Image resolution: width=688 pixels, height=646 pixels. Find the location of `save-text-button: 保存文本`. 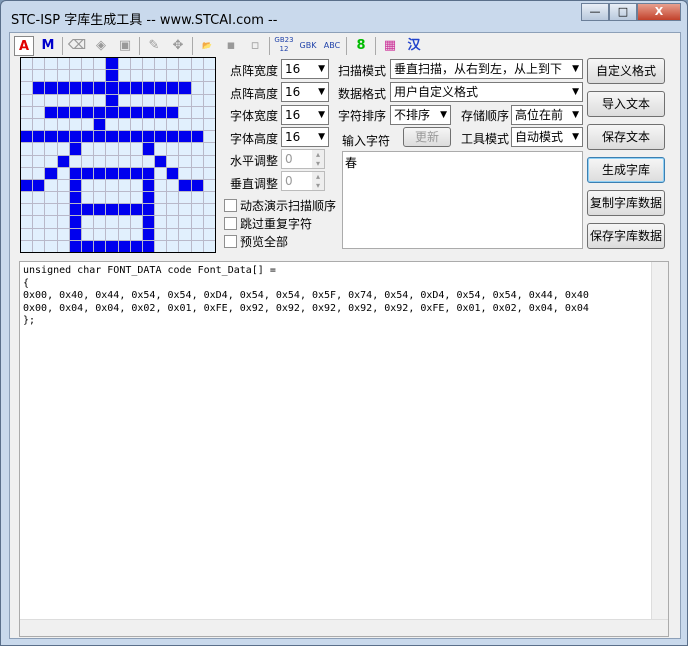

save-text-button: 保存文本 is located at coordinates (626, 137).